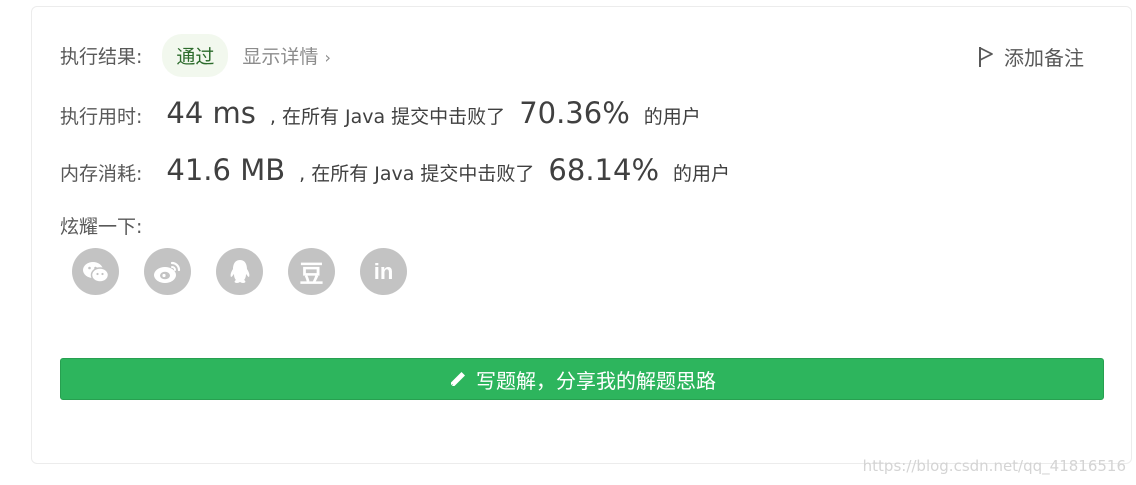 This screenshot has width=1136, height=485. I want to click on show-details-label: 显示详情, so click(280, 57).